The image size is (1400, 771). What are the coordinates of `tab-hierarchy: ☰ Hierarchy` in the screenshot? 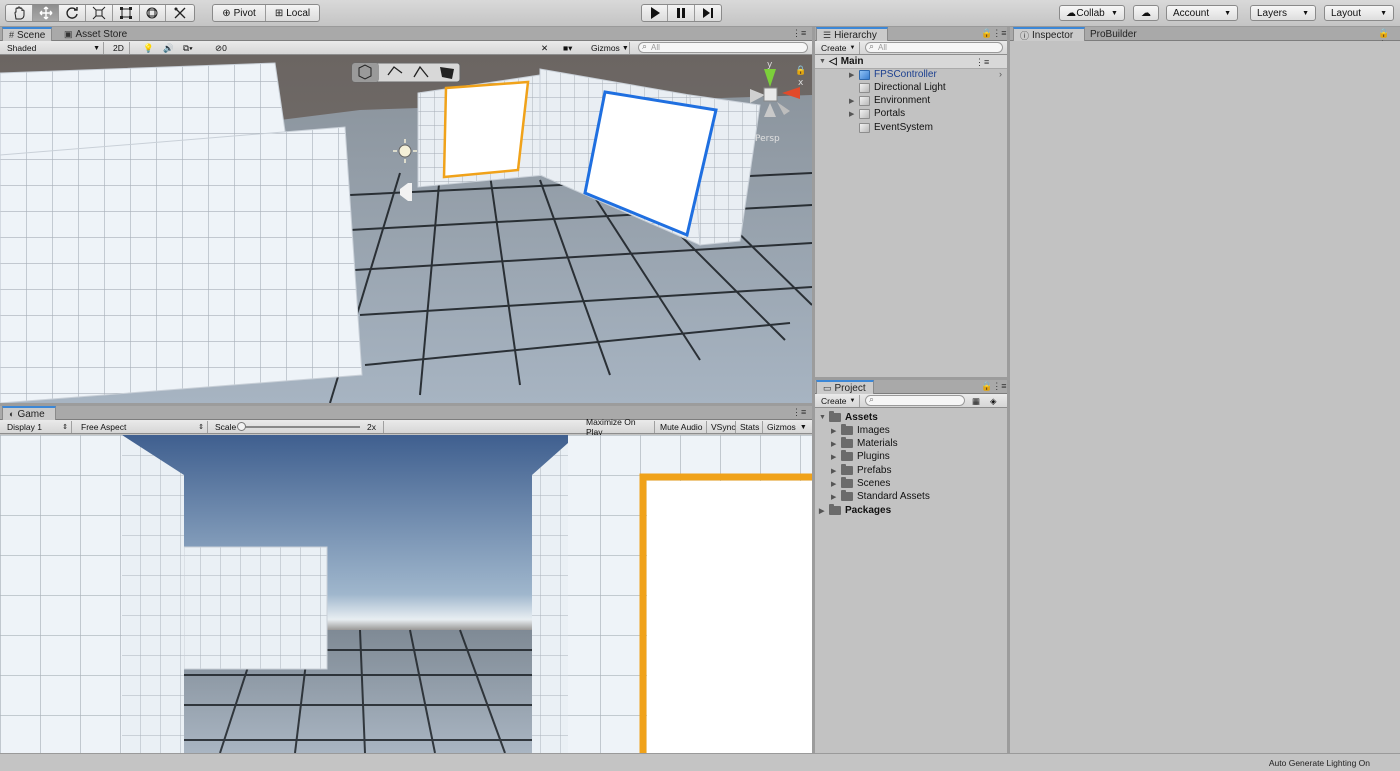 It's located at (852, 34).